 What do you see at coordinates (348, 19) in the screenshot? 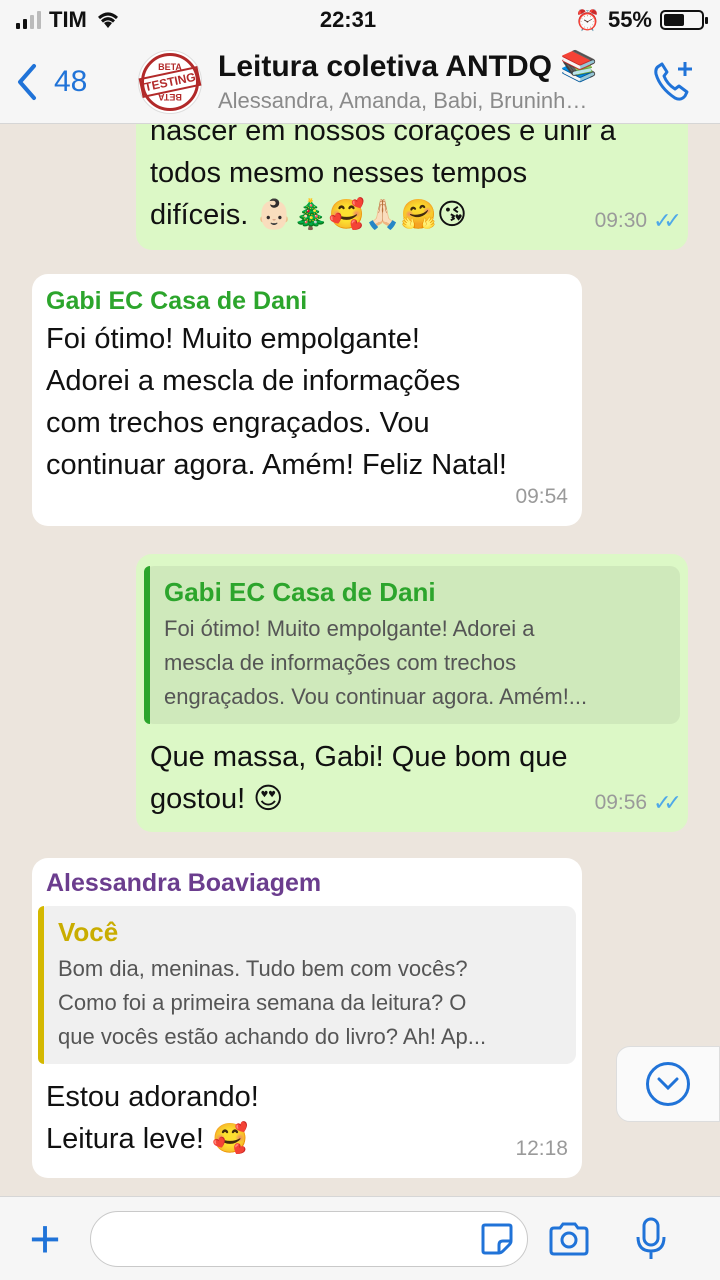
I see `clock: 22:31` at bounding box center [348, 19].